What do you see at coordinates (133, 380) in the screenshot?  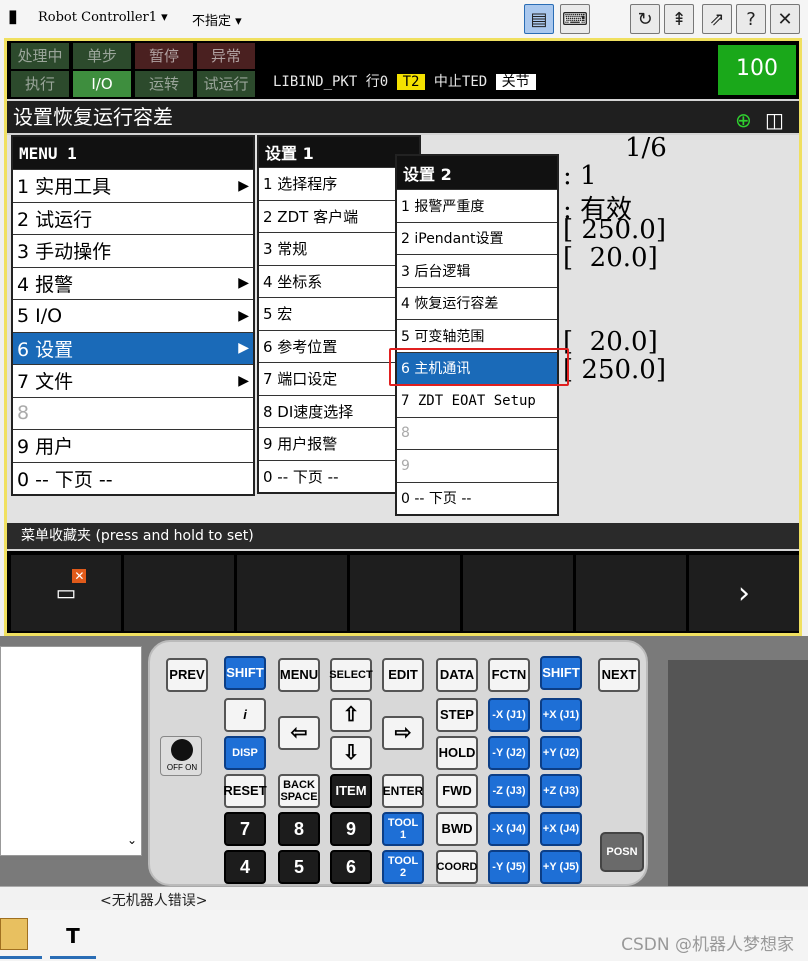 I see `menu-item-file: 7 文件 ▶` at bounding box center [133, 380].